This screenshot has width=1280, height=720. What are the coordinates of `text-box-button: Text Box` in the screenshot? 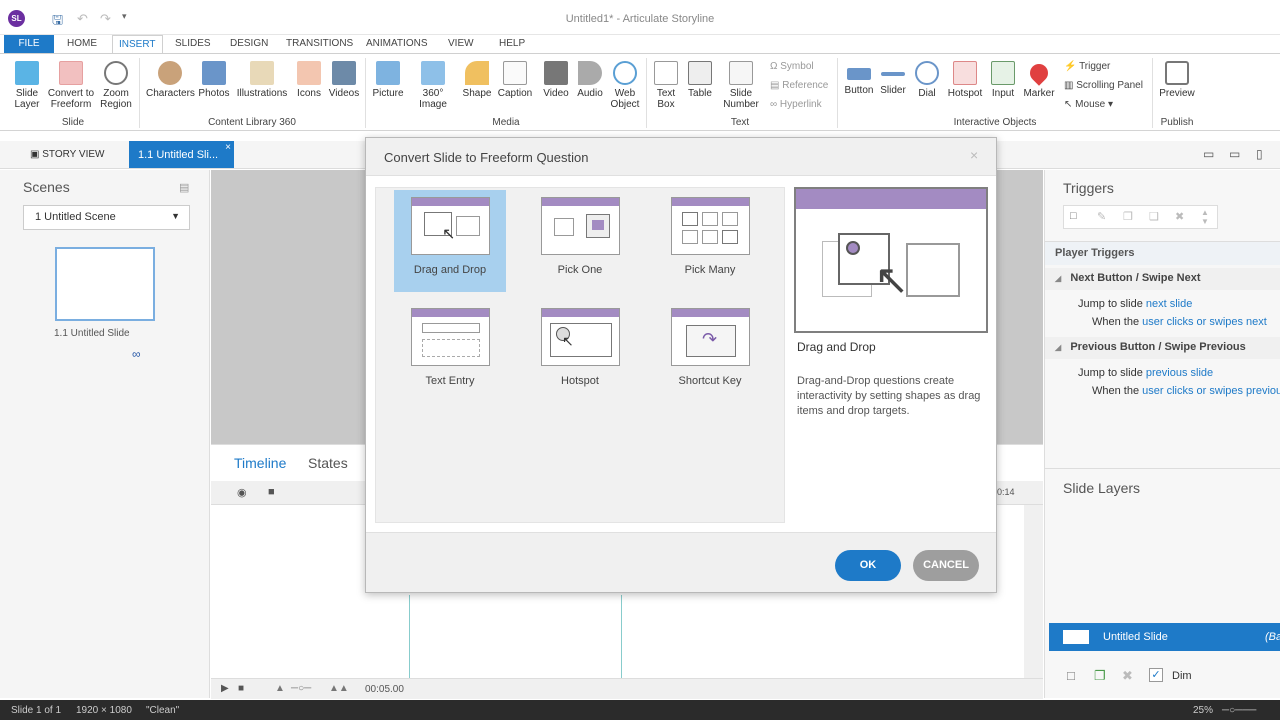 It's located at (666, 84).